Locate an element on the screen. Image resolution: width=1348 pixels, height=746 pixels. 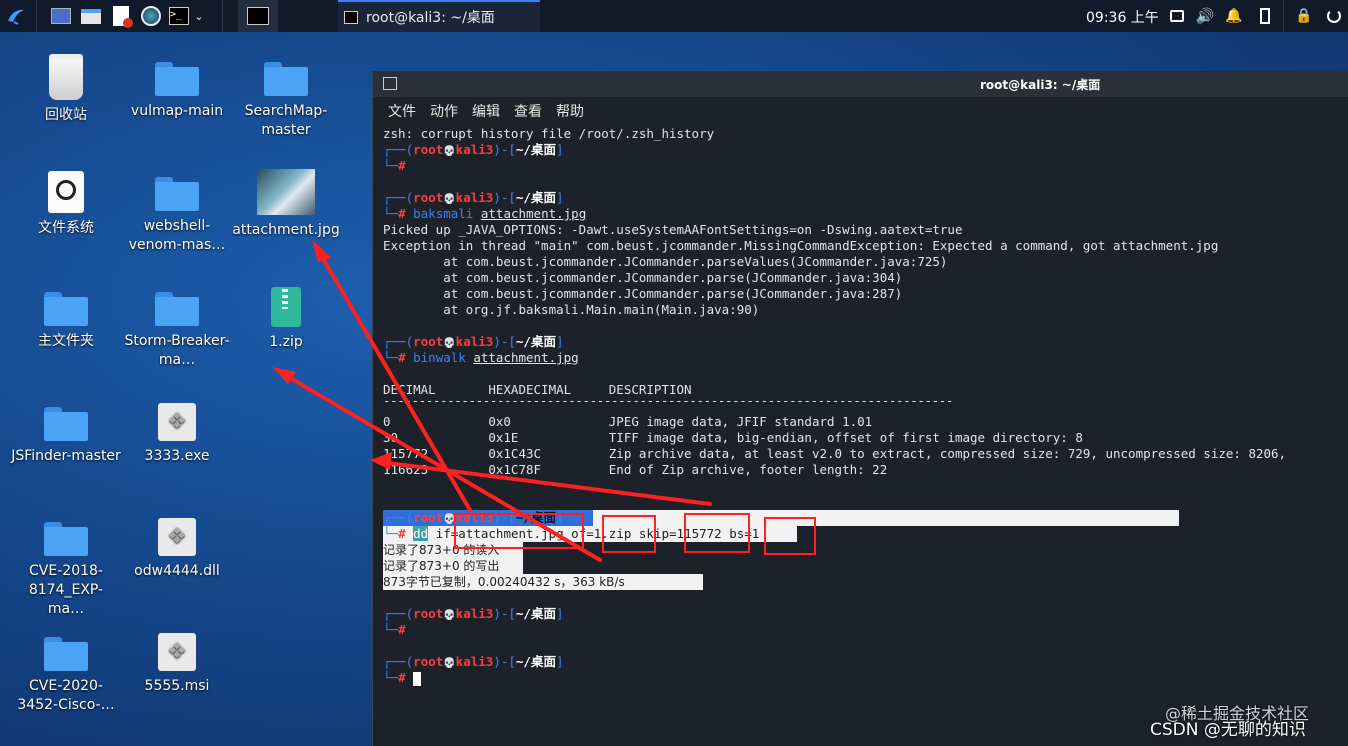
image-thumbnail is located at coordinates (286, 192).